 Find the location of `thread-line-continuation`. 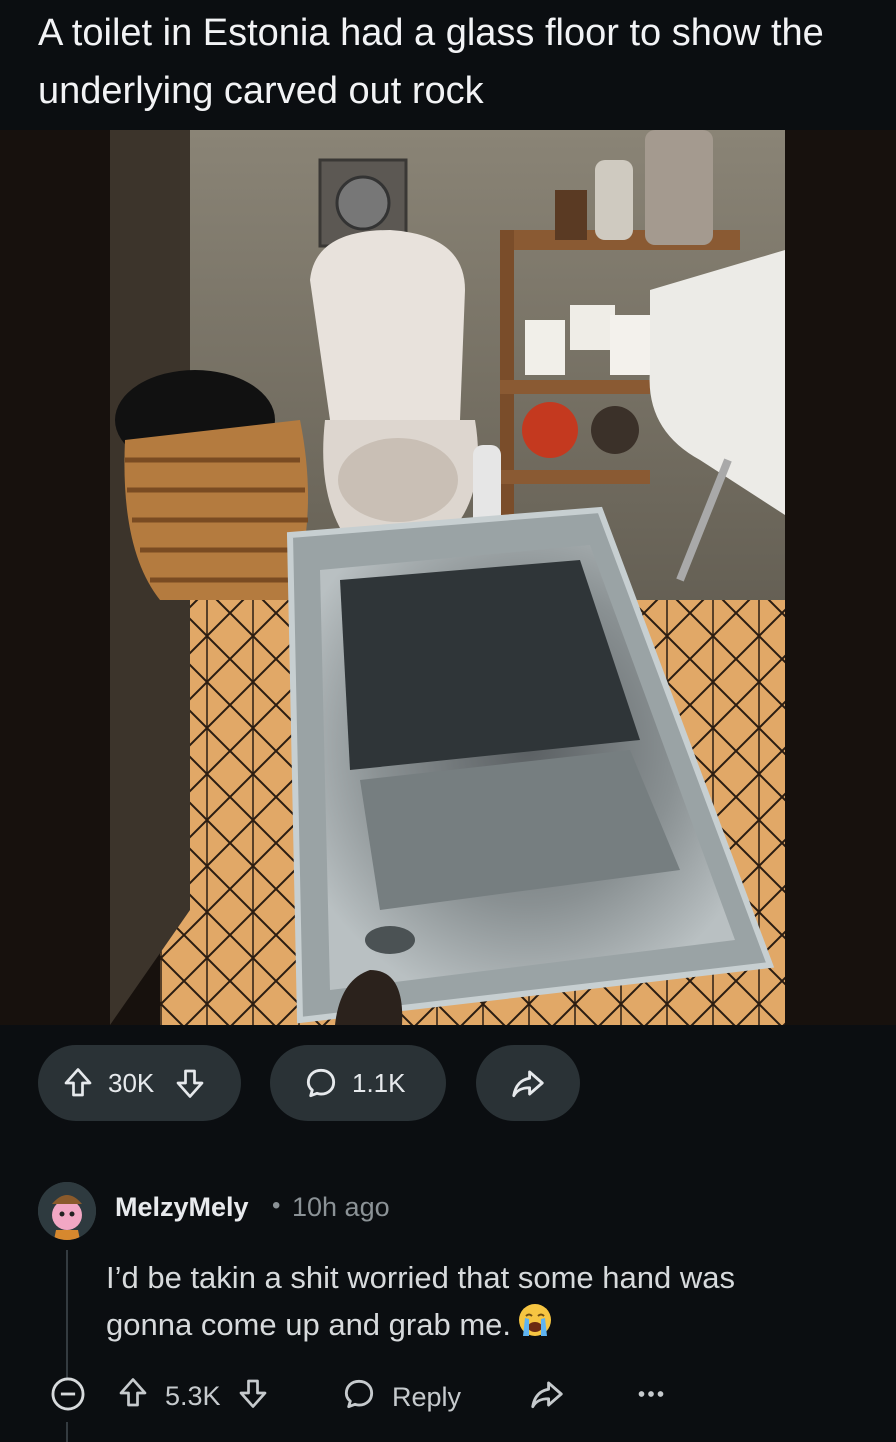

thread-line-continuation is located at coordinates (67, 1432).